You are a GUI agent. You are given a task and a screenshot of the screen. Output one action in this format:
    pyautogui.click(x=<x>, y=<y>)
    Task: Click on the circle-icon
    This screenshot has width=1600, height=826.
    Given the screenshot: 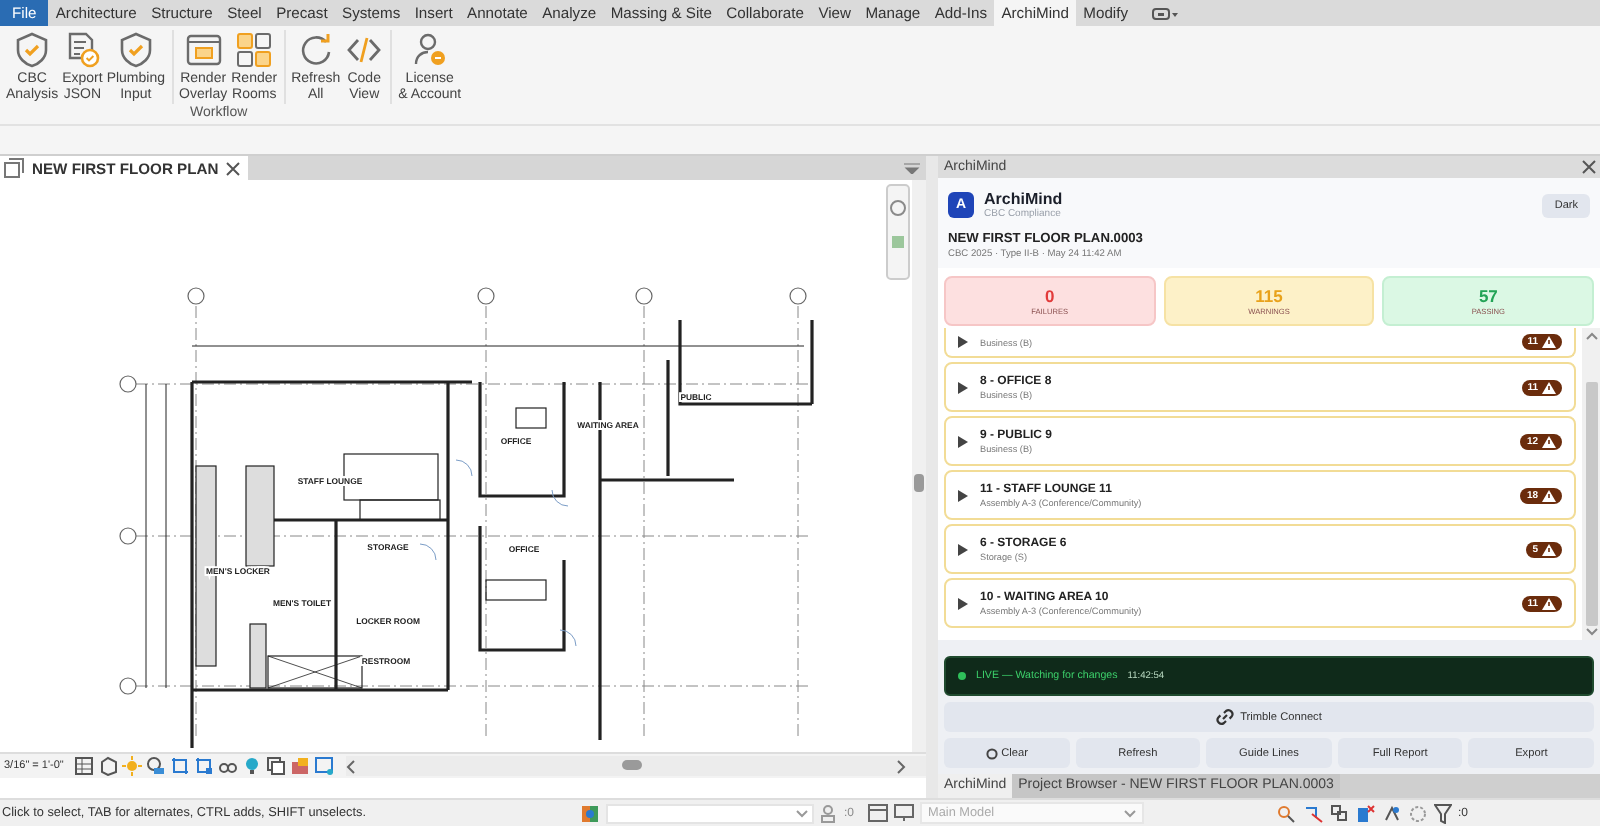 What is the action you would take?
    pyautogui.click(x=991, y=753)
    